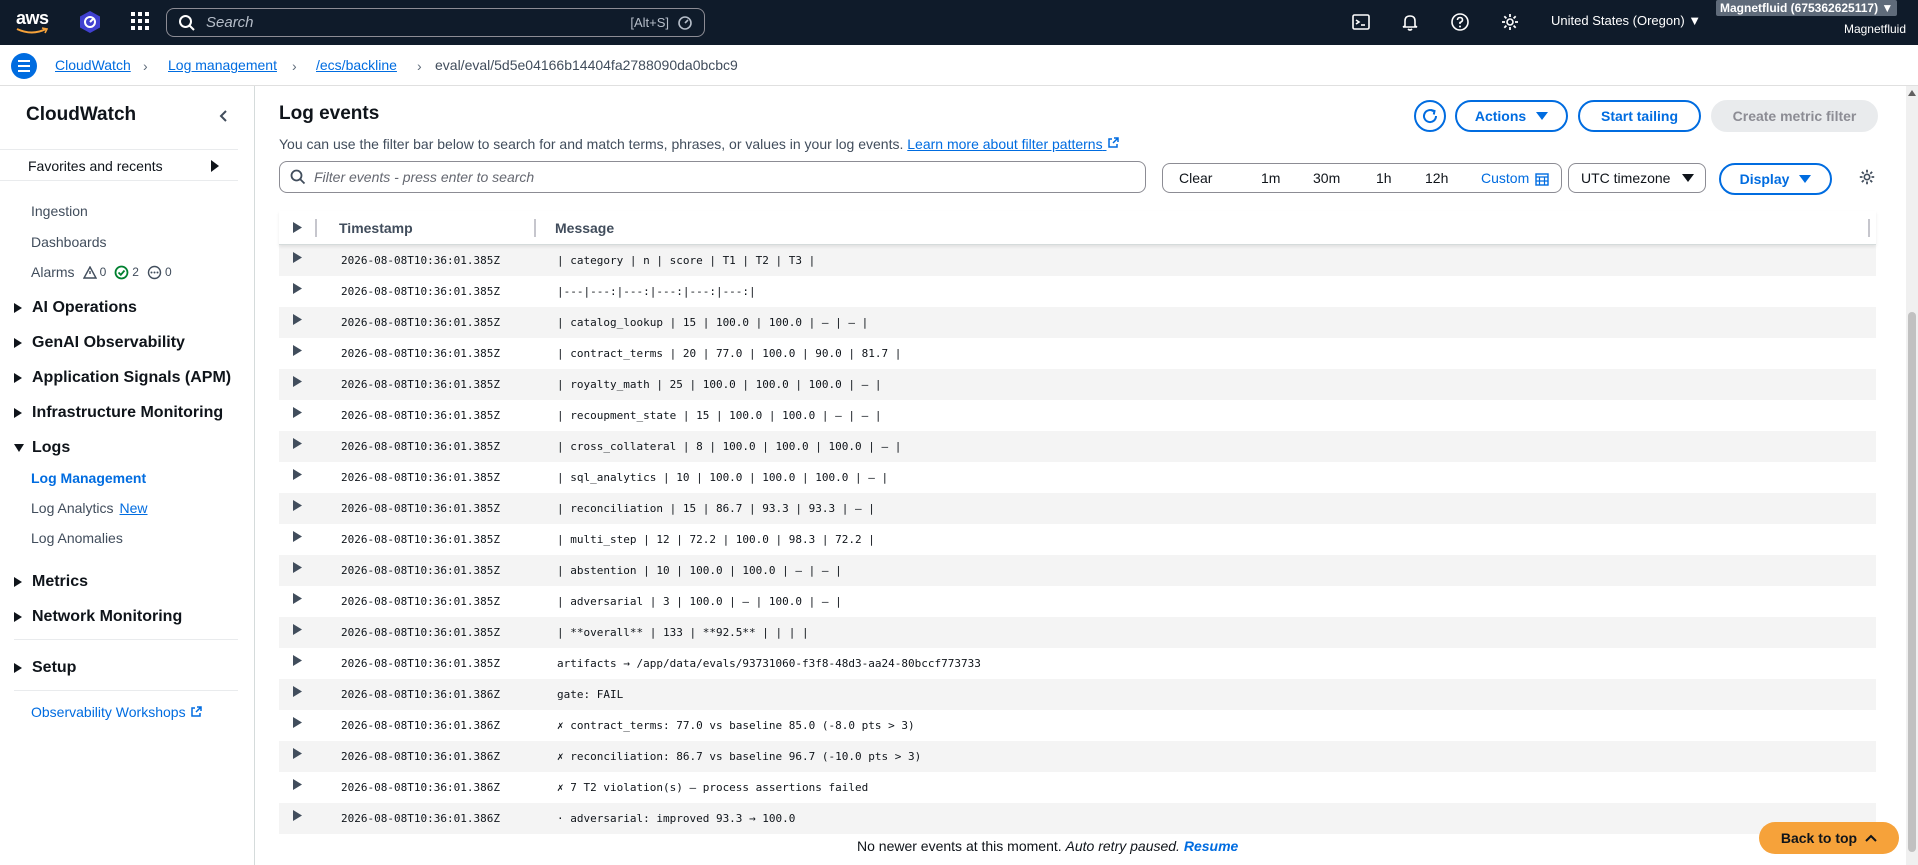  I want to click on favorites-and-recents: Favorites and recents, so click(119, 165).